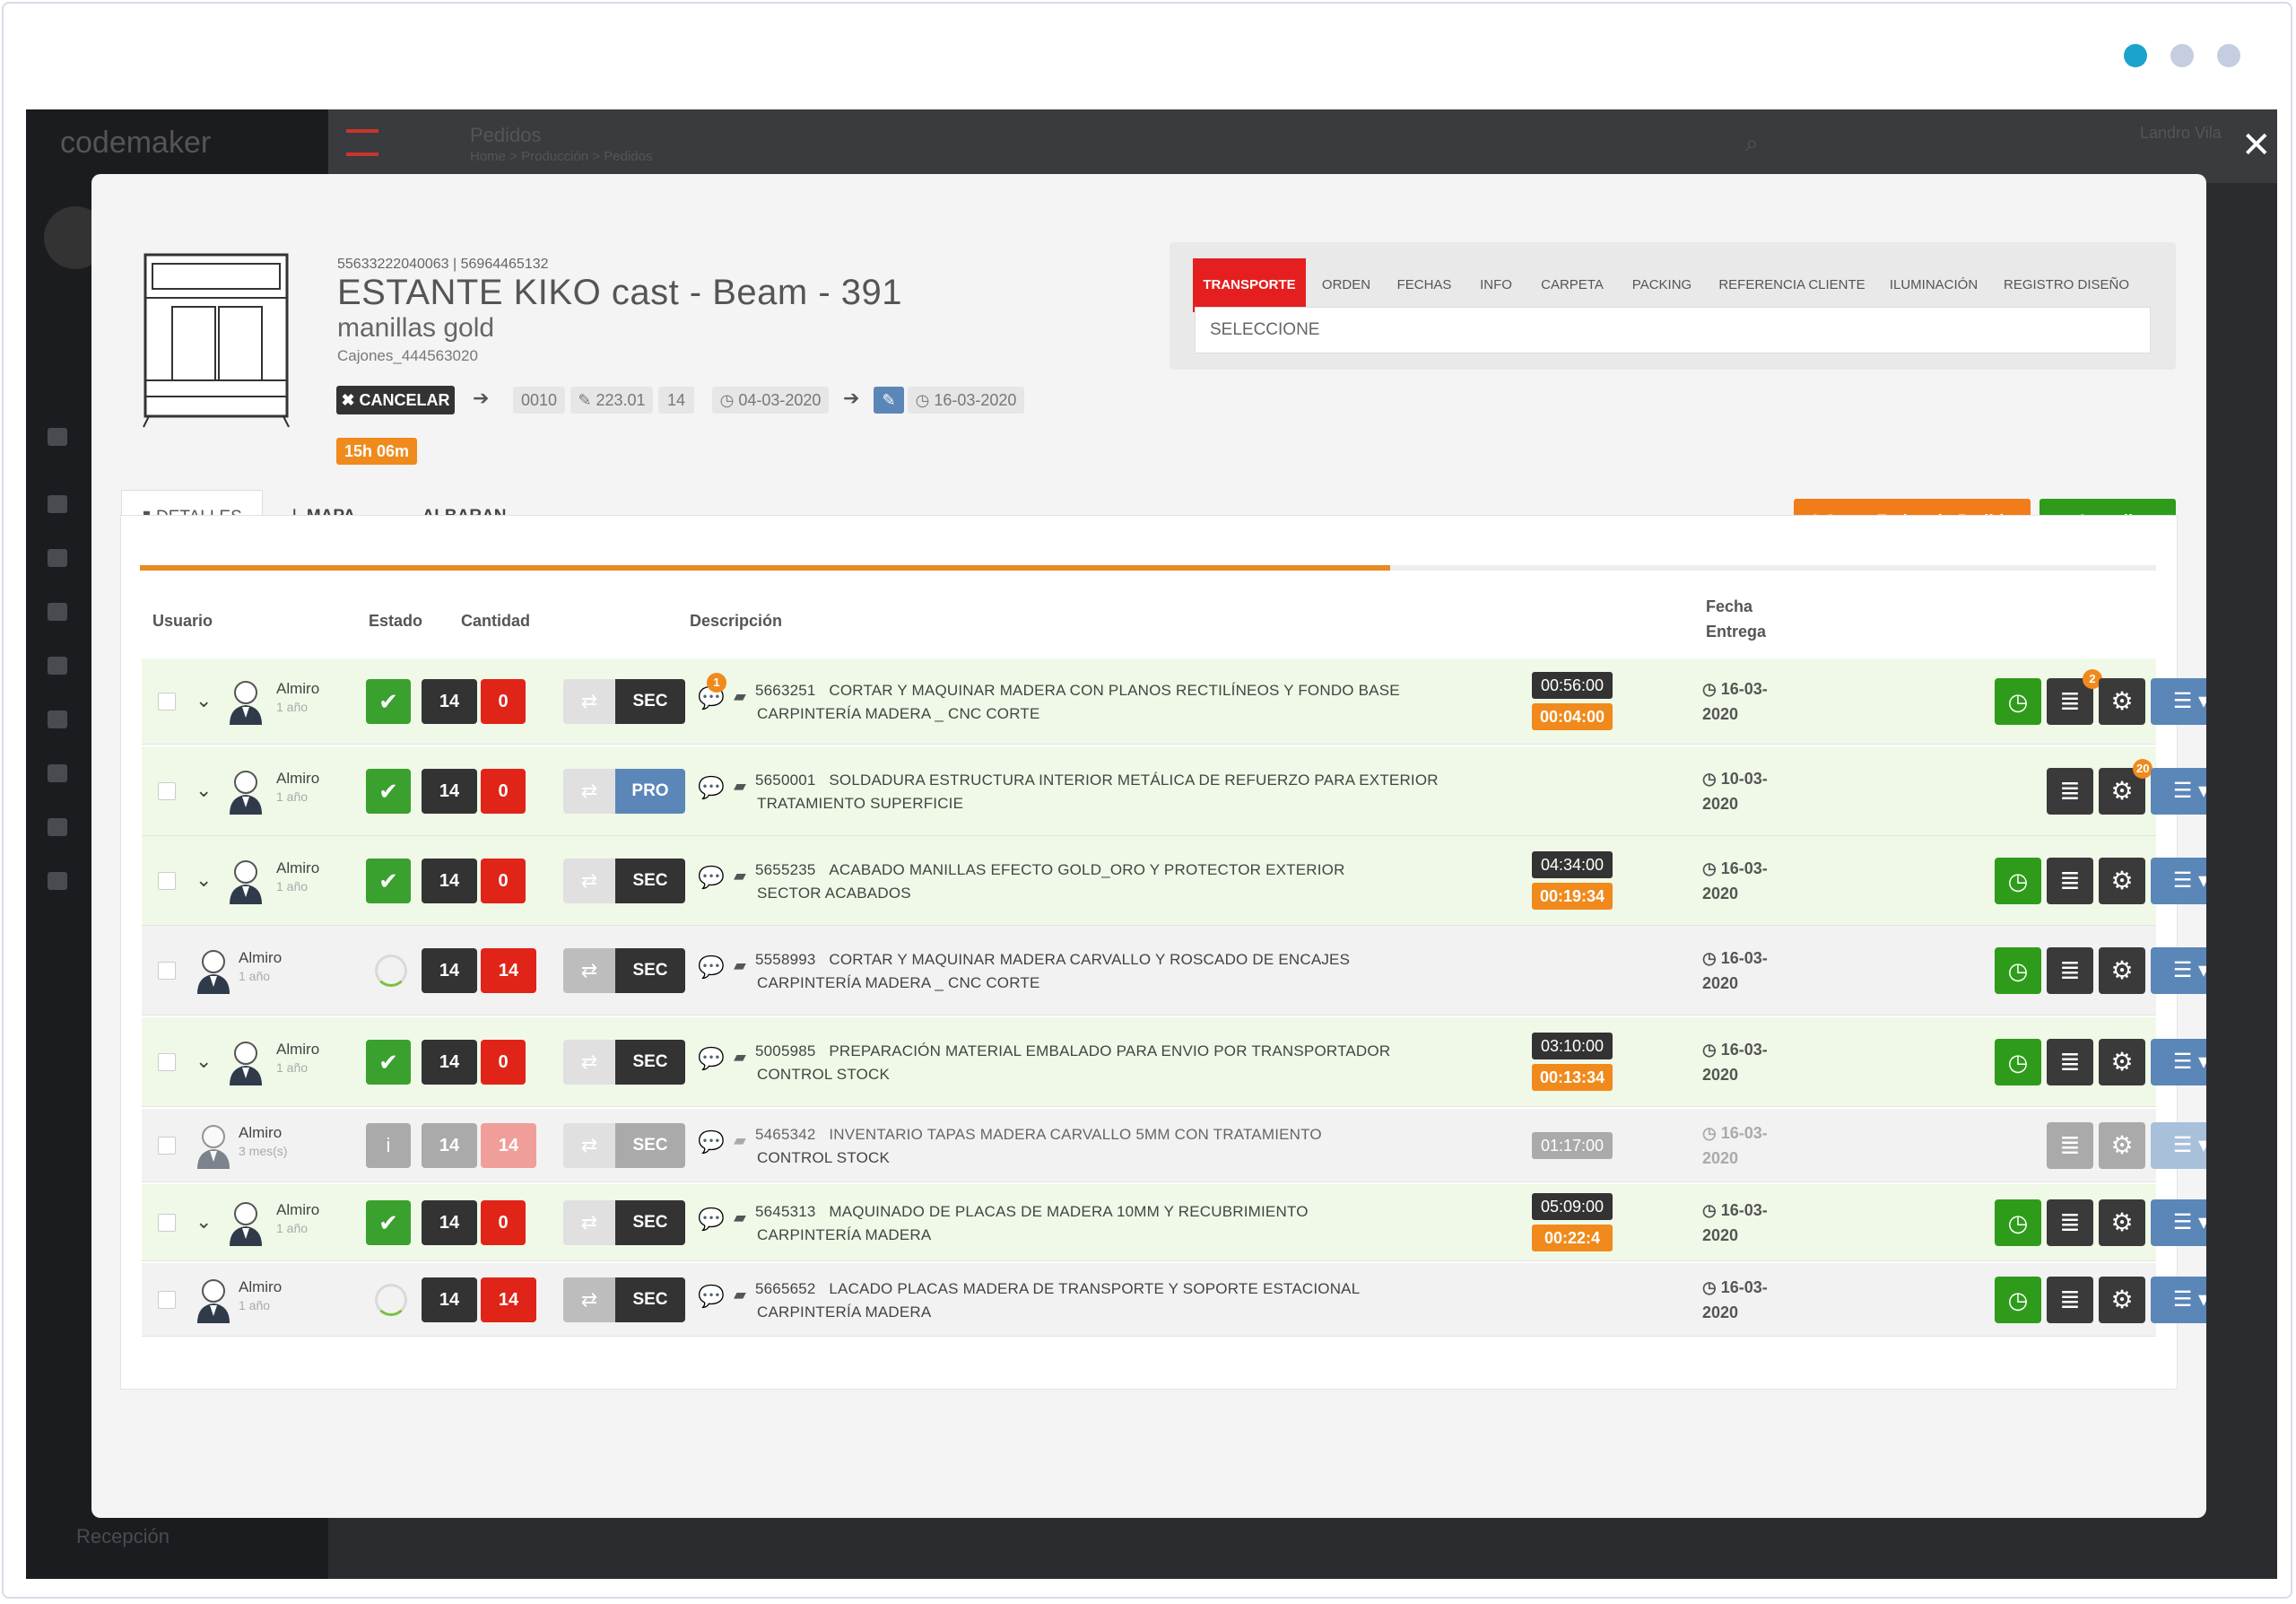  What do you see at coordinates (2135, 55) in the screenshot?
I see `window-dot-active` at bounding box center [2135, 55].